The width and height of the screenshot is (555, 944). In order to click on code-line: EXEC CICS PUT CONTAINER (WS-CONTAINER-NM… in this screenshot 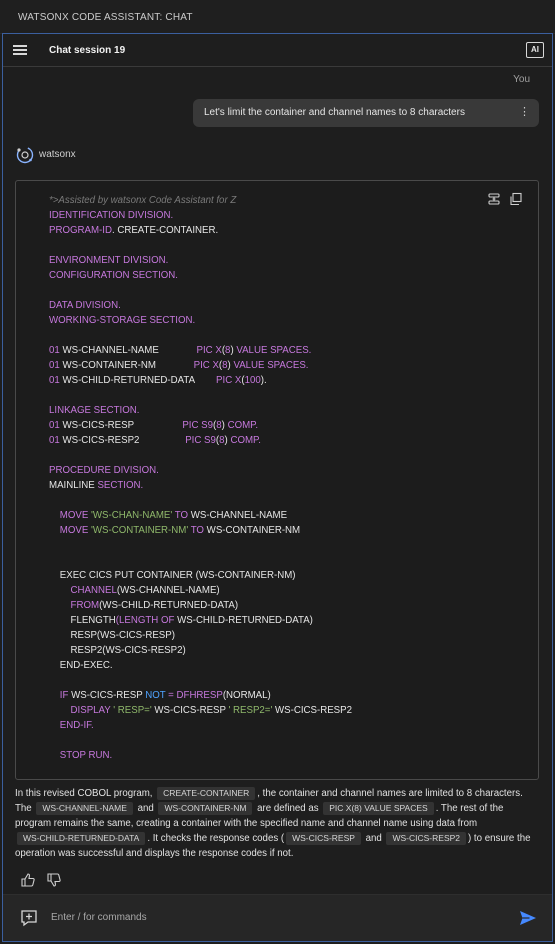, I will do `click(200, 575)`.